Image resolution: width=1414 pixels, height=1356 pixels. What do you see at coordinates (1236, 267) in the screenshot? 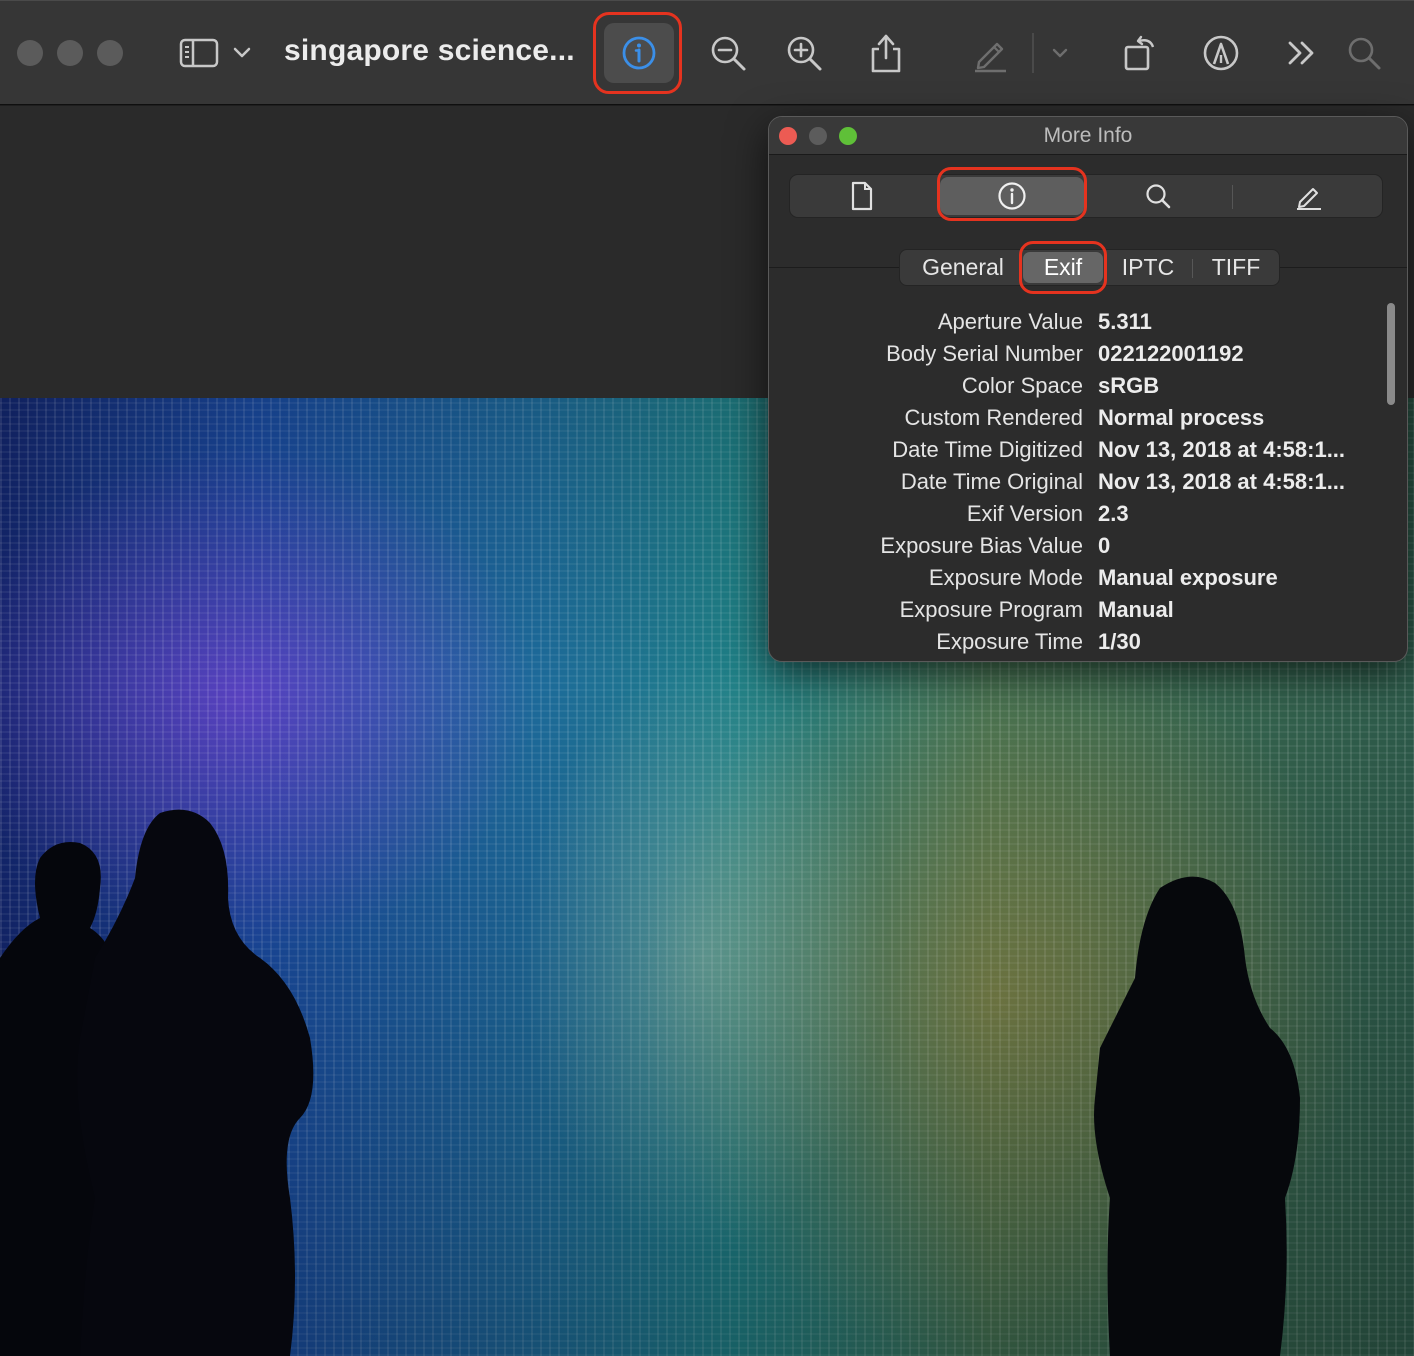
I see `tab-tiff: TIFF` at bounding box center [1236, 267].